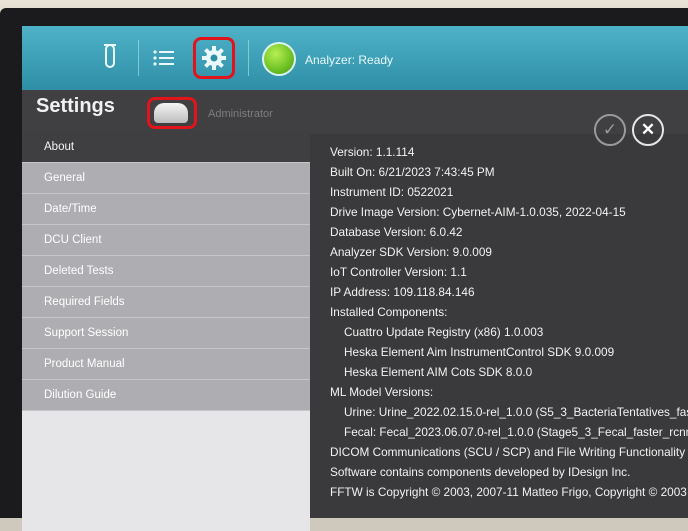  What do you see at coordinates (392, 192) in the screenshot?
I see `instrument-id-text: Instrument ID: 0522021` at bounding box center [392, 192].